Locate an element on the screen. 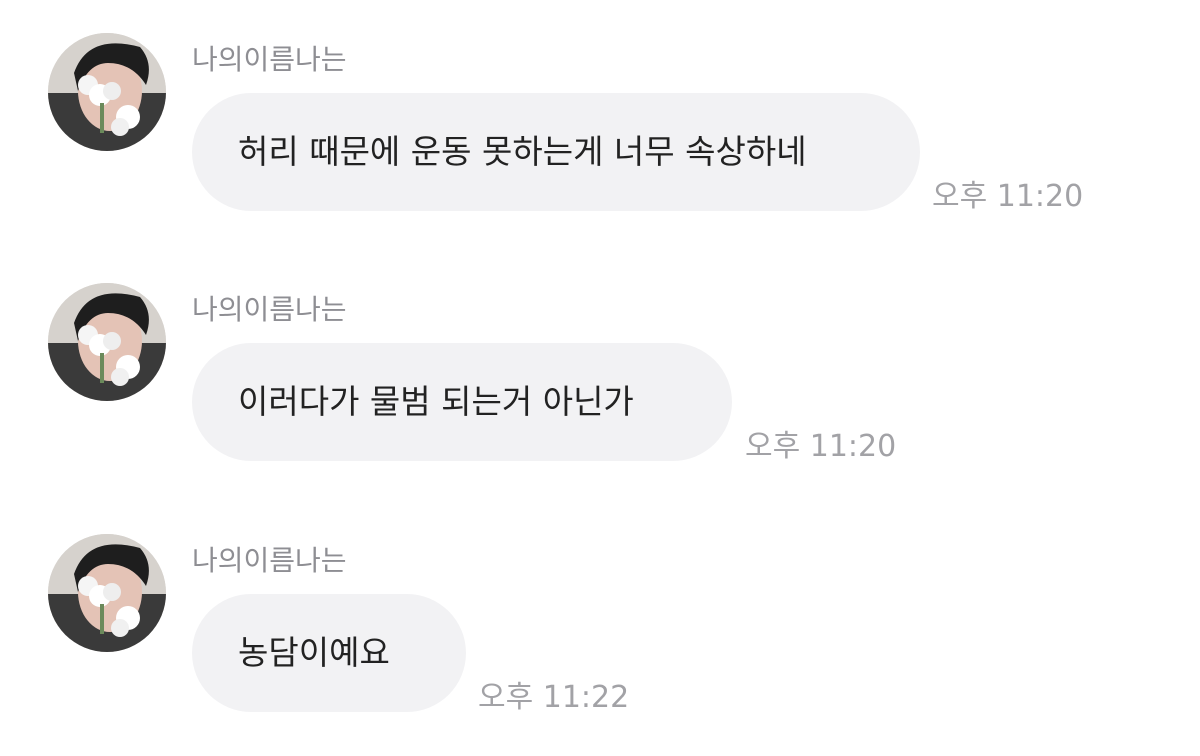  message-text: 이러다가 물범 되는거 아닌가 is located at coordinates (436, 401).